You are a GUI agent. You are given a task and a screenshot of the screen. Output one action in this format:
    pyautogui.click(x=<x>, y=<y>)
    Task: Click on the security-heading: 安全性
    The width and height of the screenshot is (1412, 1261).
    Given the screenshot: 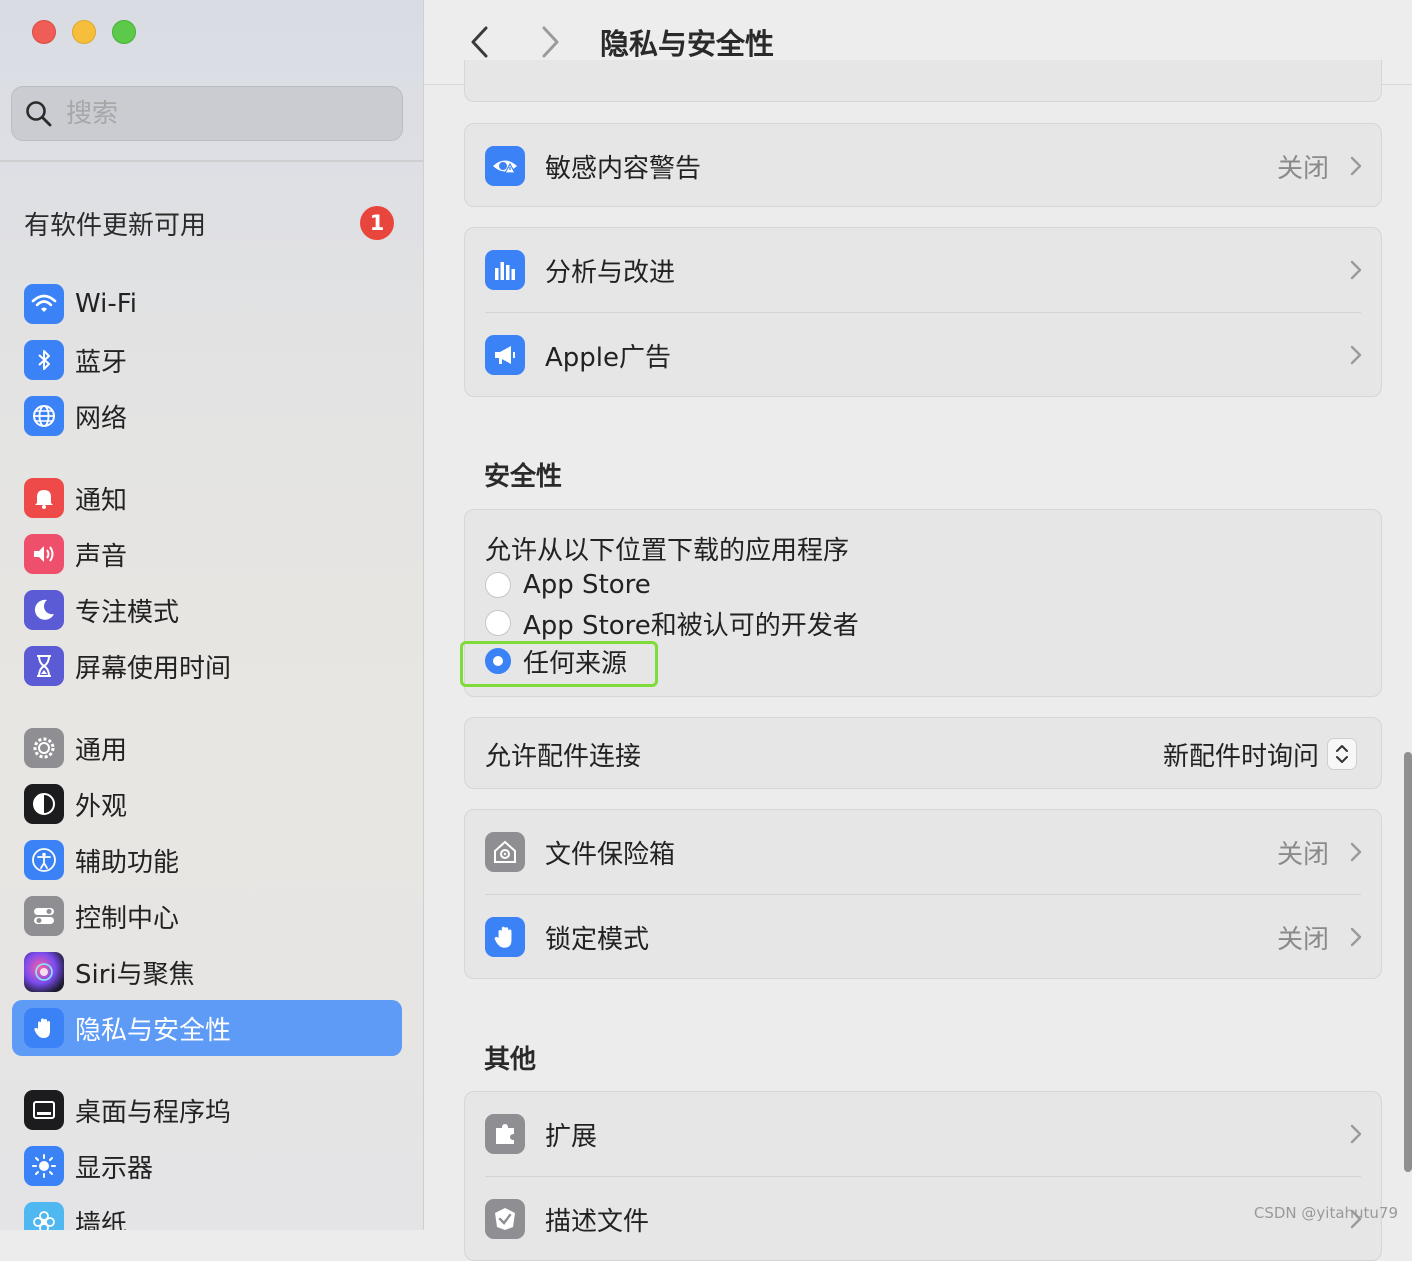 What is the action you would take?
    pyautogui.click(x=523, y=477)
    